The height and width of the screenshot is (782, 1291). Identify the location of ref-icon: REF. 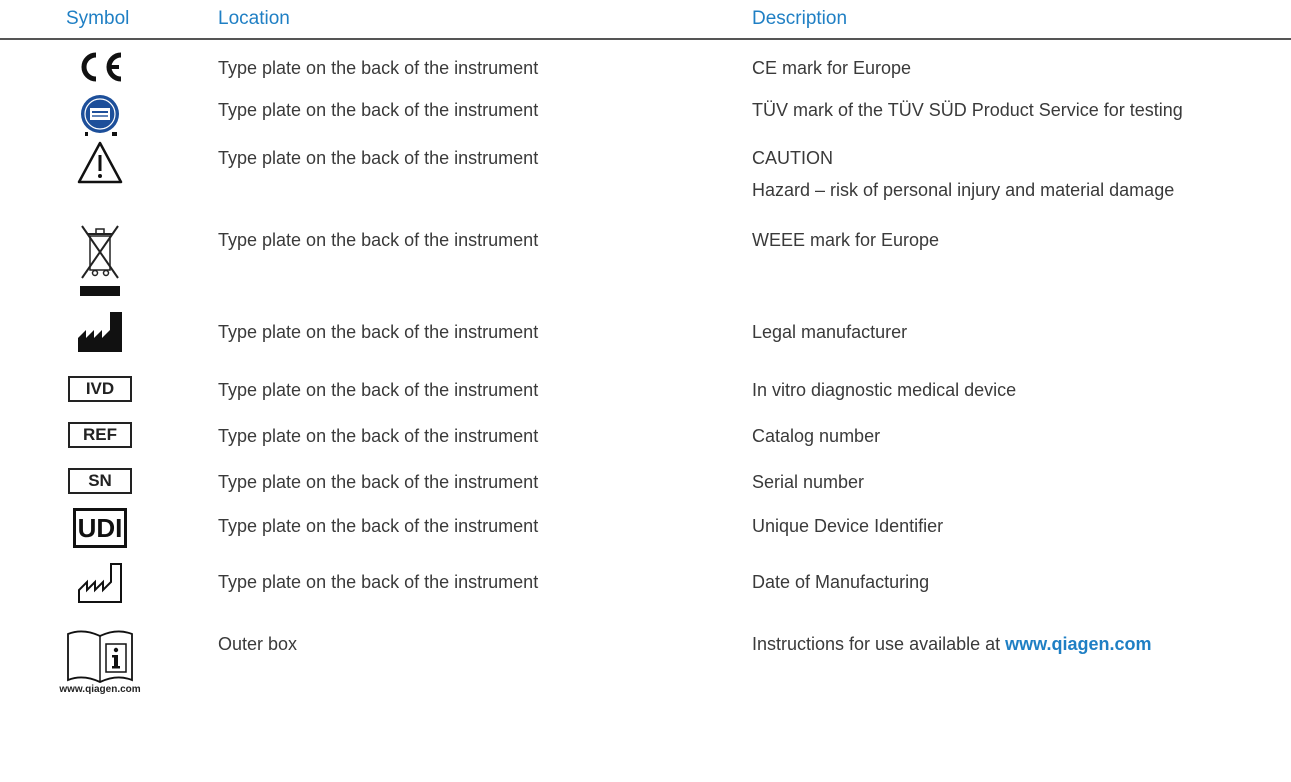
(100, 435).